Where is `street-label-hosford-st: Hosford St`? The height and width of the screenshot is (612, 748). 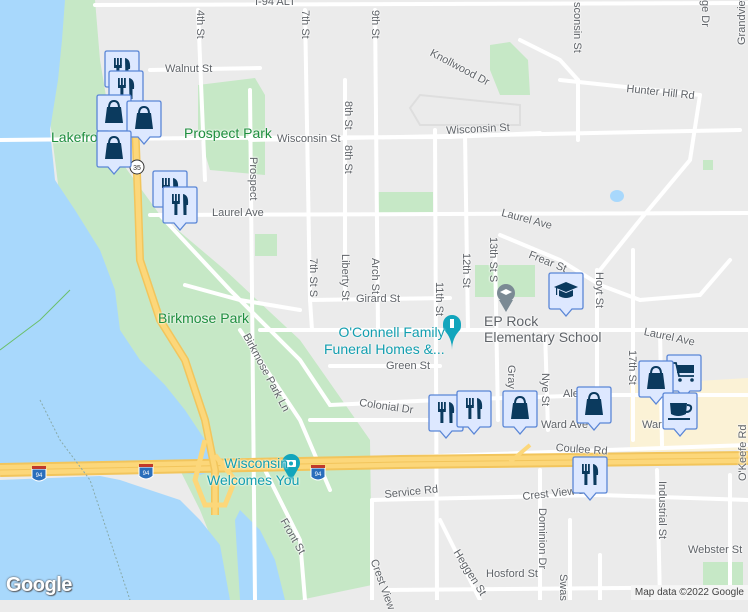
street-label-hosford-st: Hosford St is located at coordinates (512, 574).